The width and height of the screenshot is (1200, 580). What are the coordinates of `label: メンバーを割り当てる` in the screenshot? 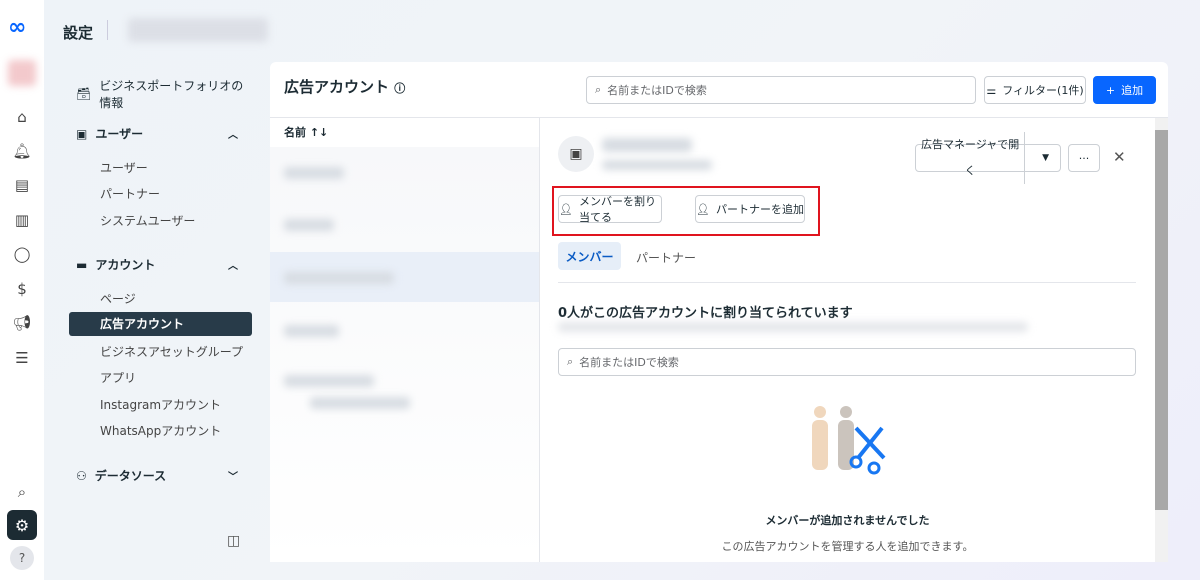 It's located at (617, 209).